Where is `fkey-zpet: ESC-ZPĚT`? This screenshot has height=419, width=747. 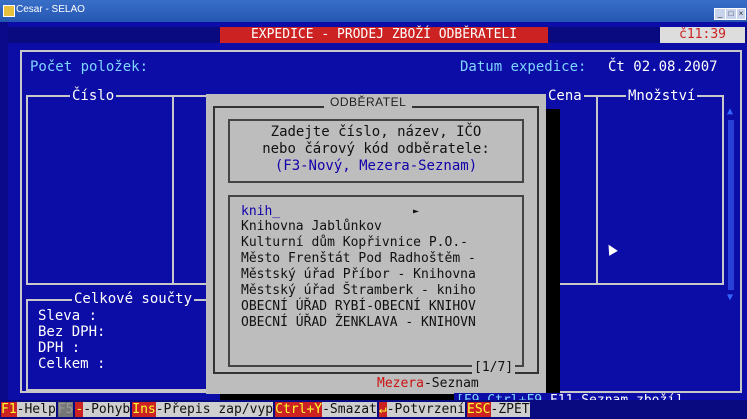 fkey-zpet: ESC-ZPĚT is located at coordinates (498, 409).